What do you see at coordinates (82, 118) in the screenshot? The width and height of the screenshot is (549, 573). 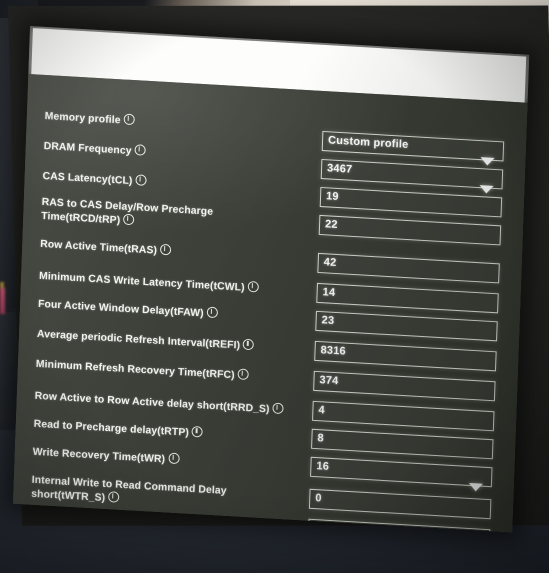 I see `setting-label-text: Memory profile` at bounding box center [82, 118].